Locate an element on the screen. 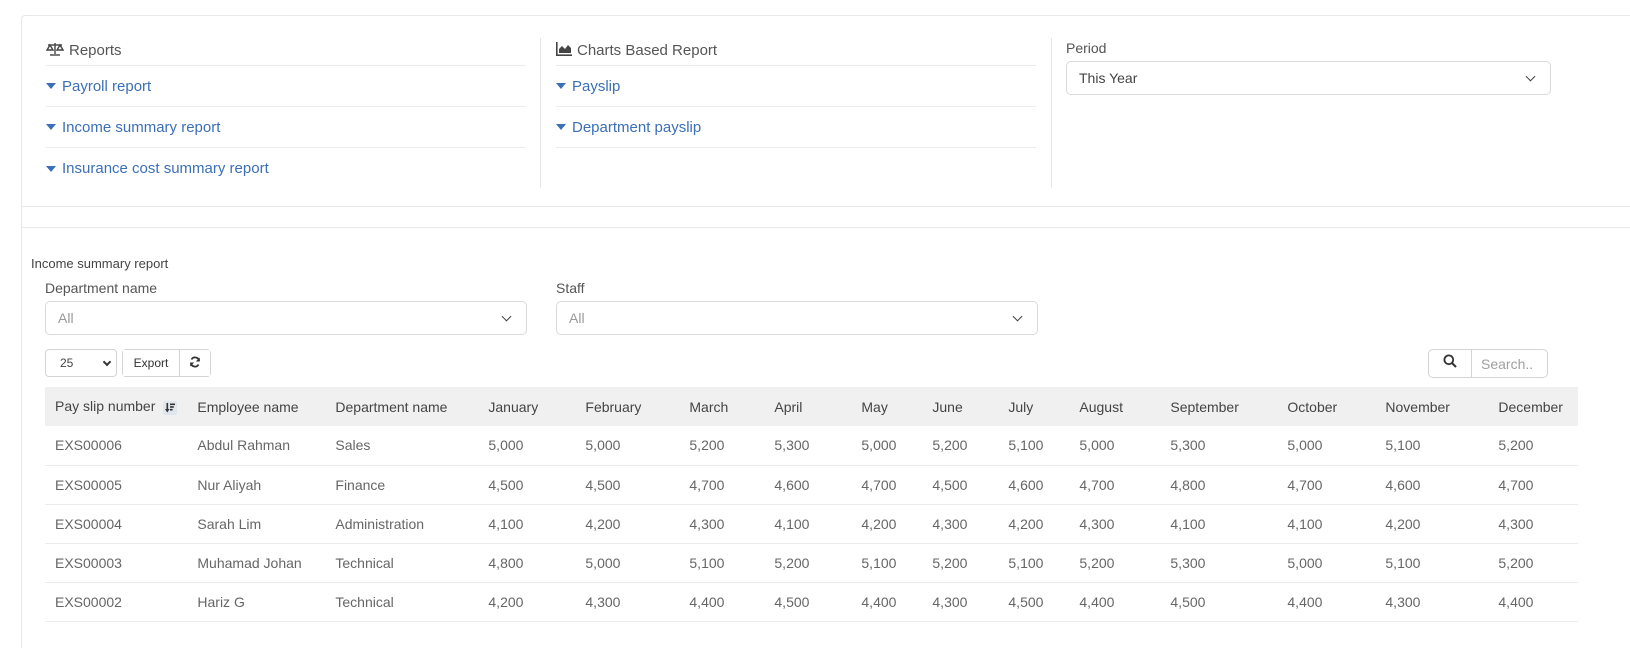 Image resolution: width=1630 pixels, height=648 pixels. cell-december: 4,700 is located at coordinates (1533, 485).